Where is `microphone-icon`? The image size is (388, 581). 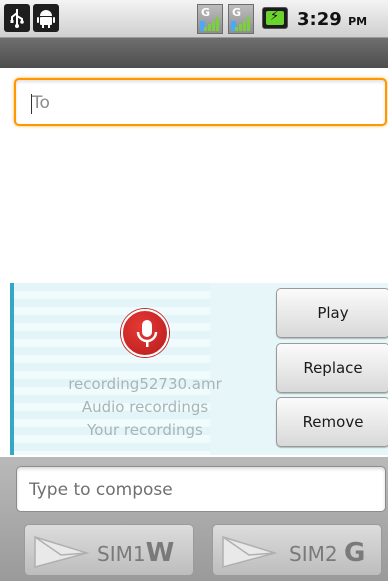 microphone-icon is located at coordinates (145, 333).